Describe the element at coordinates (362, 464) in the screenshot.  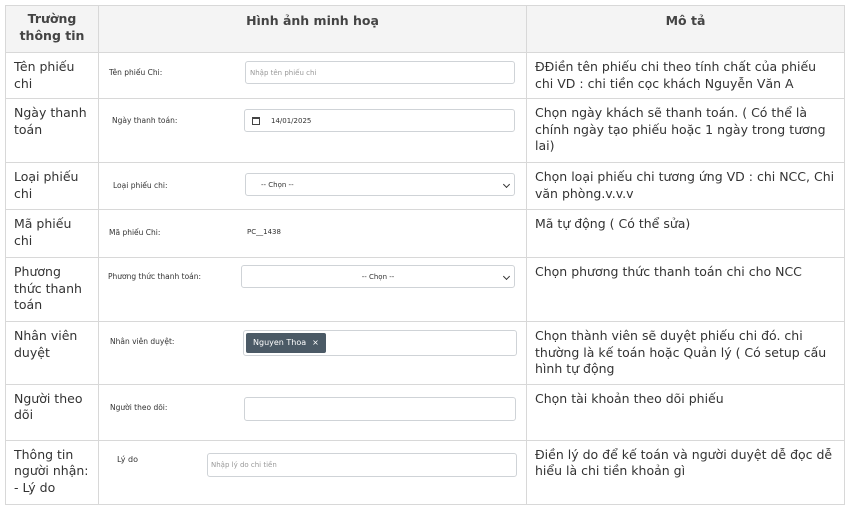
I see `demo-reason-input: Nhập lý do chi tiền` at that location.